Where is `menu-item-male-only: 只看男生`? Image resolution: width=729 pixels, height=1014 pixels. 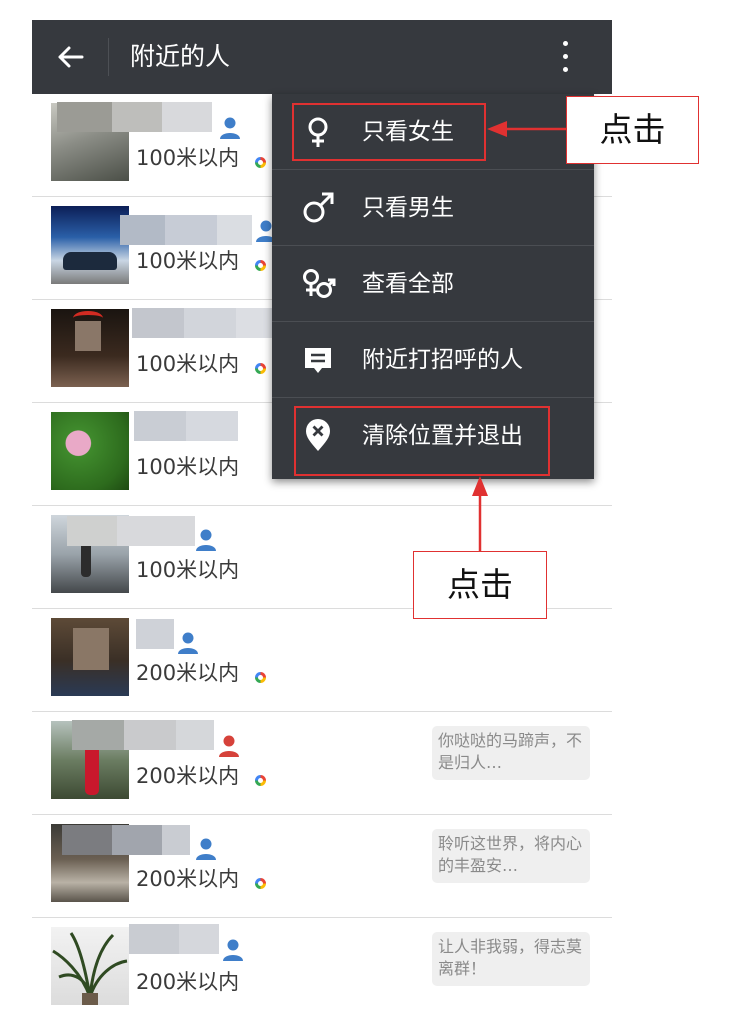
menu-item-male-only: 只看男生 is located at coordinates (433, 208).